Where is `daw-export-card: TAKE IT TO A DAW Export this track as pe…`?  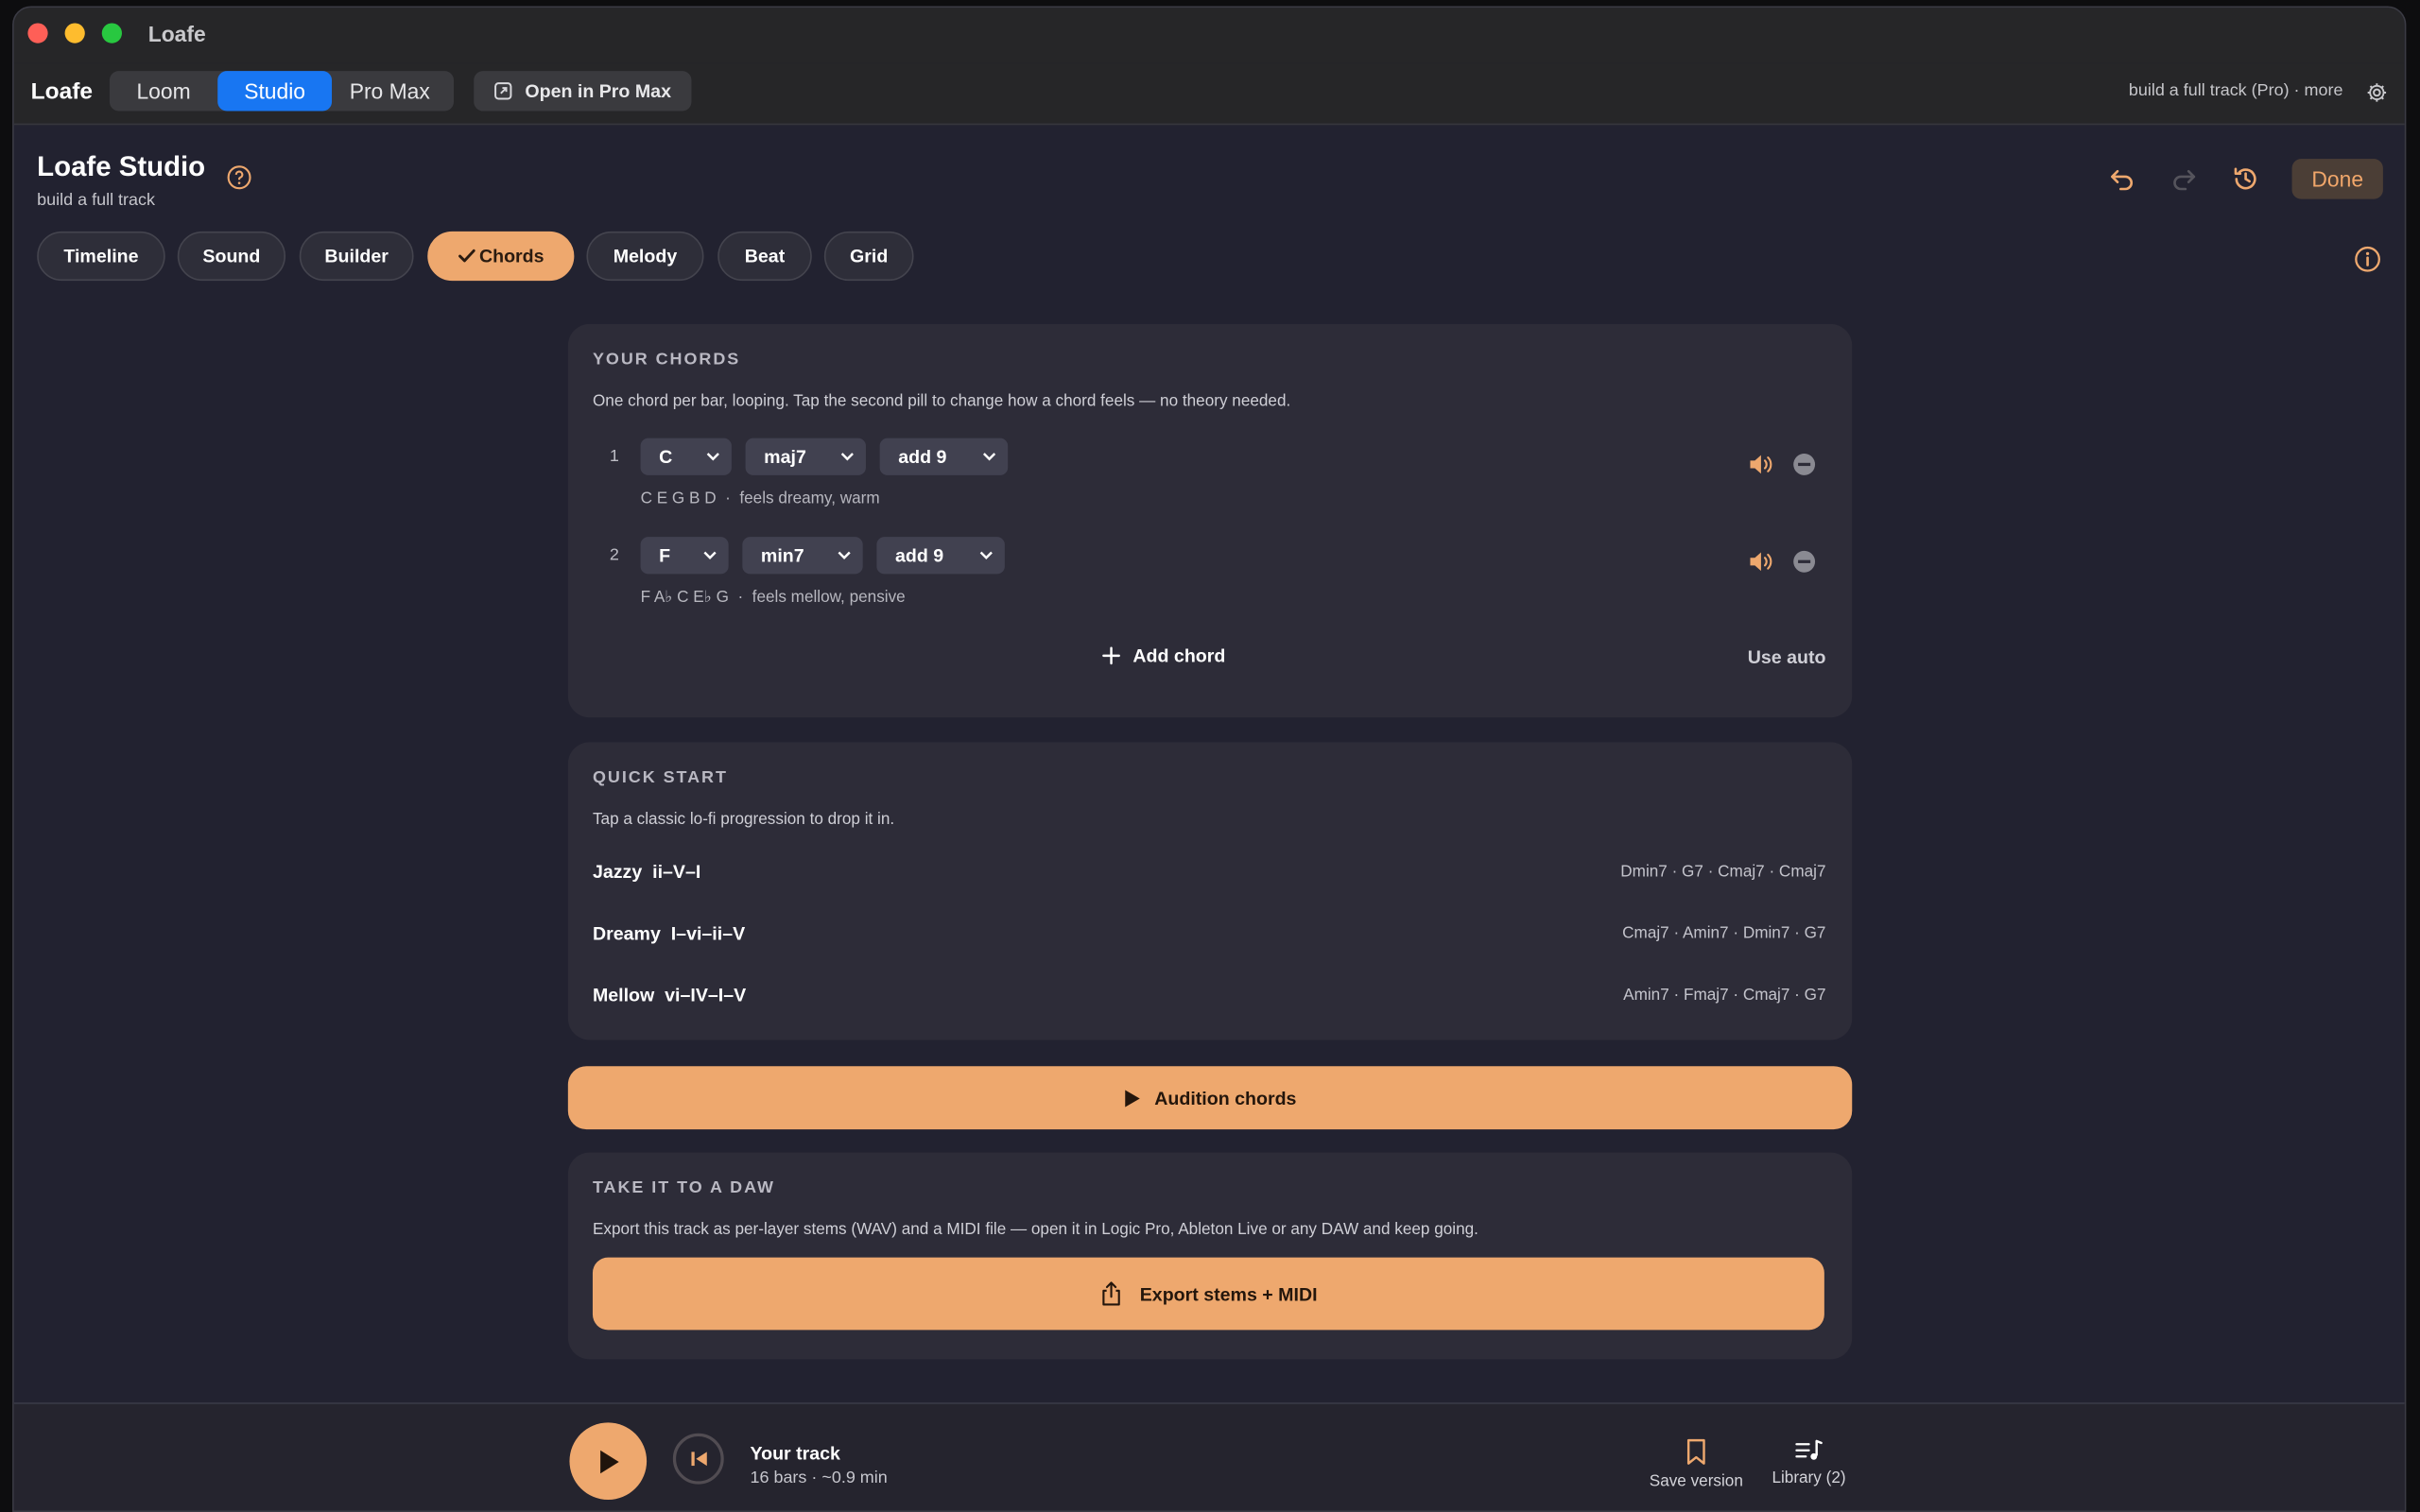
daw-export-card: TAKE IT TO A DAW Export this track as pe… is located at coordinates (1210, 1256).